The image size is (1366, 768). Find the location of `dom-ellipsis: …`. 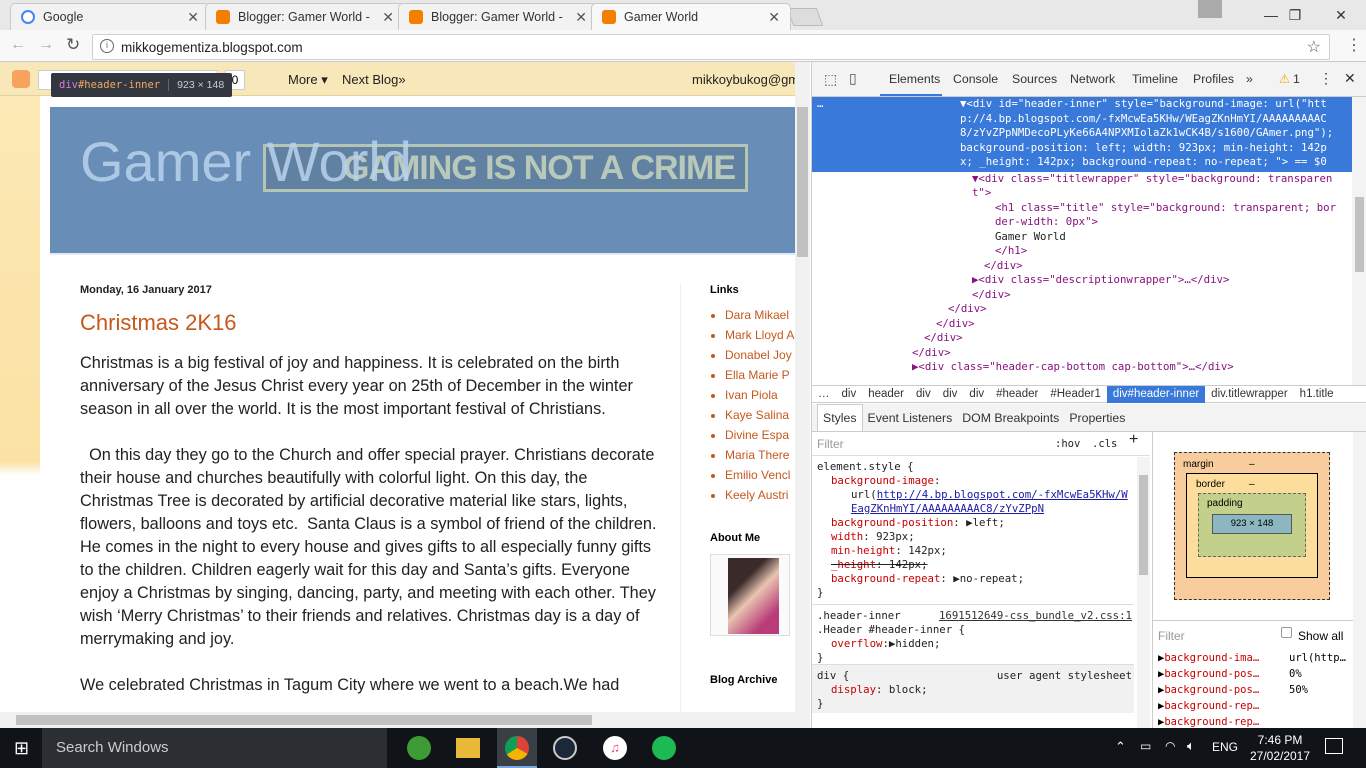

dom-ellipsis: … is located at coordinates (820, 104).